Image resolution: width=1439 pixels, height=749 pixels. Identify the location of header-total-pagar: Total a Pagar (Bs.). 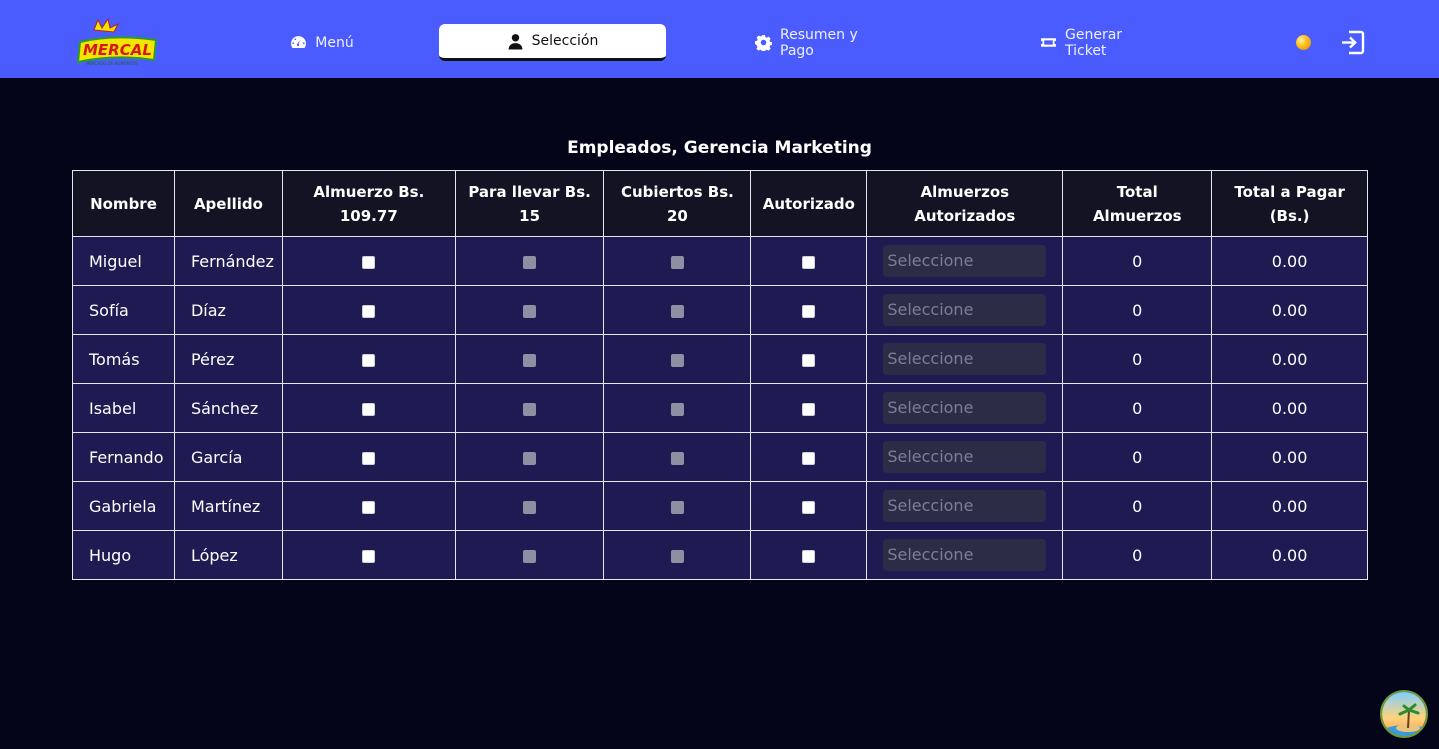
(1289, 203).